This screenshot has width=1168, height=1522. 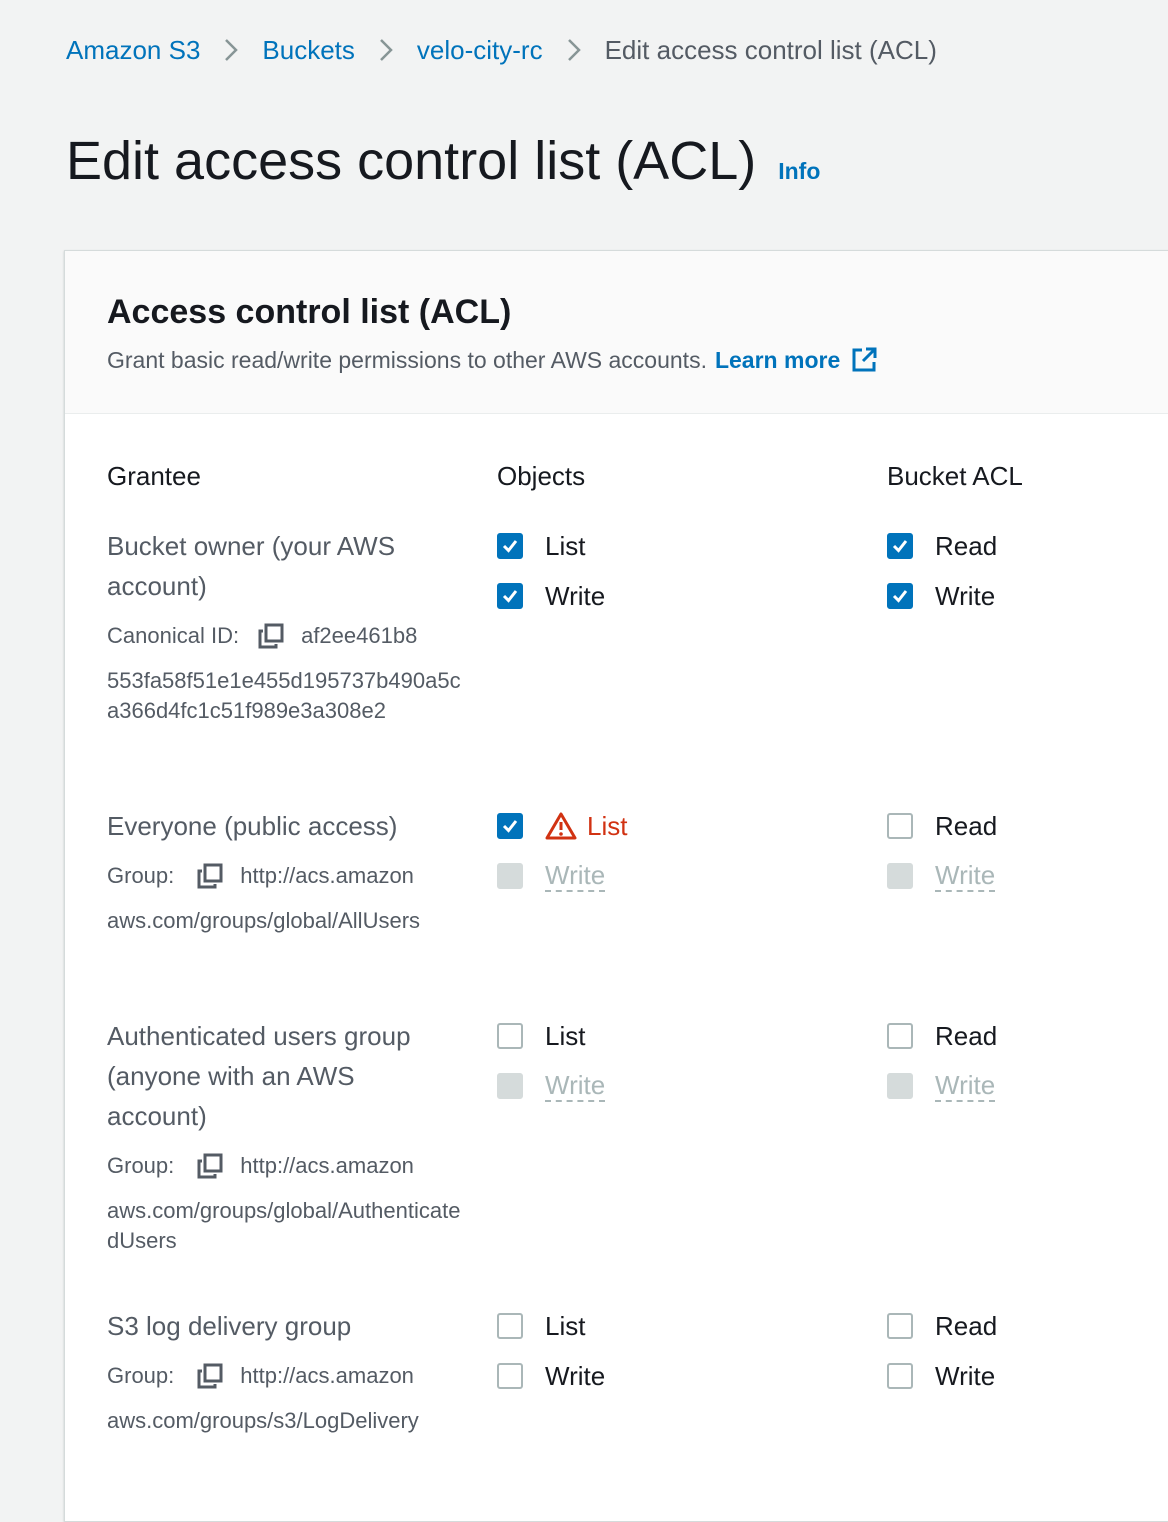 I want to click on grantee-id-value: af2ee461b8, so click(x=359, y=635).